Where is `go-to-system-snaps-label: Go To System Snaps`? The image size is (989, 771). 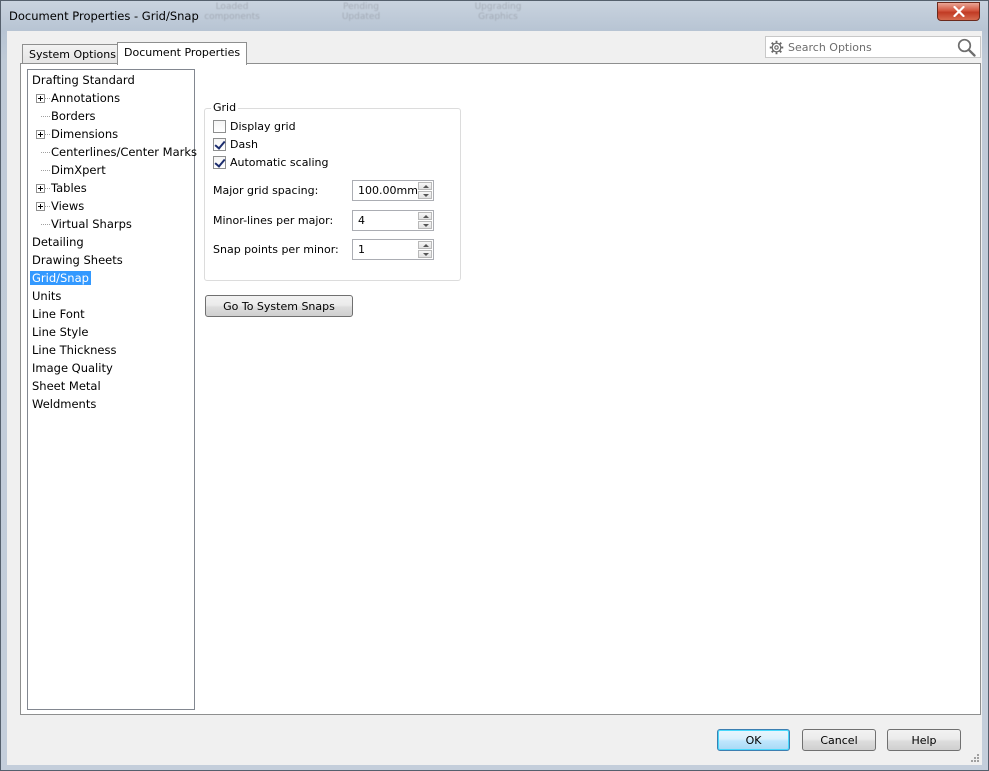 go-to-system-snaps-label: Go To System Snaps is located at coordinates (279, 306).